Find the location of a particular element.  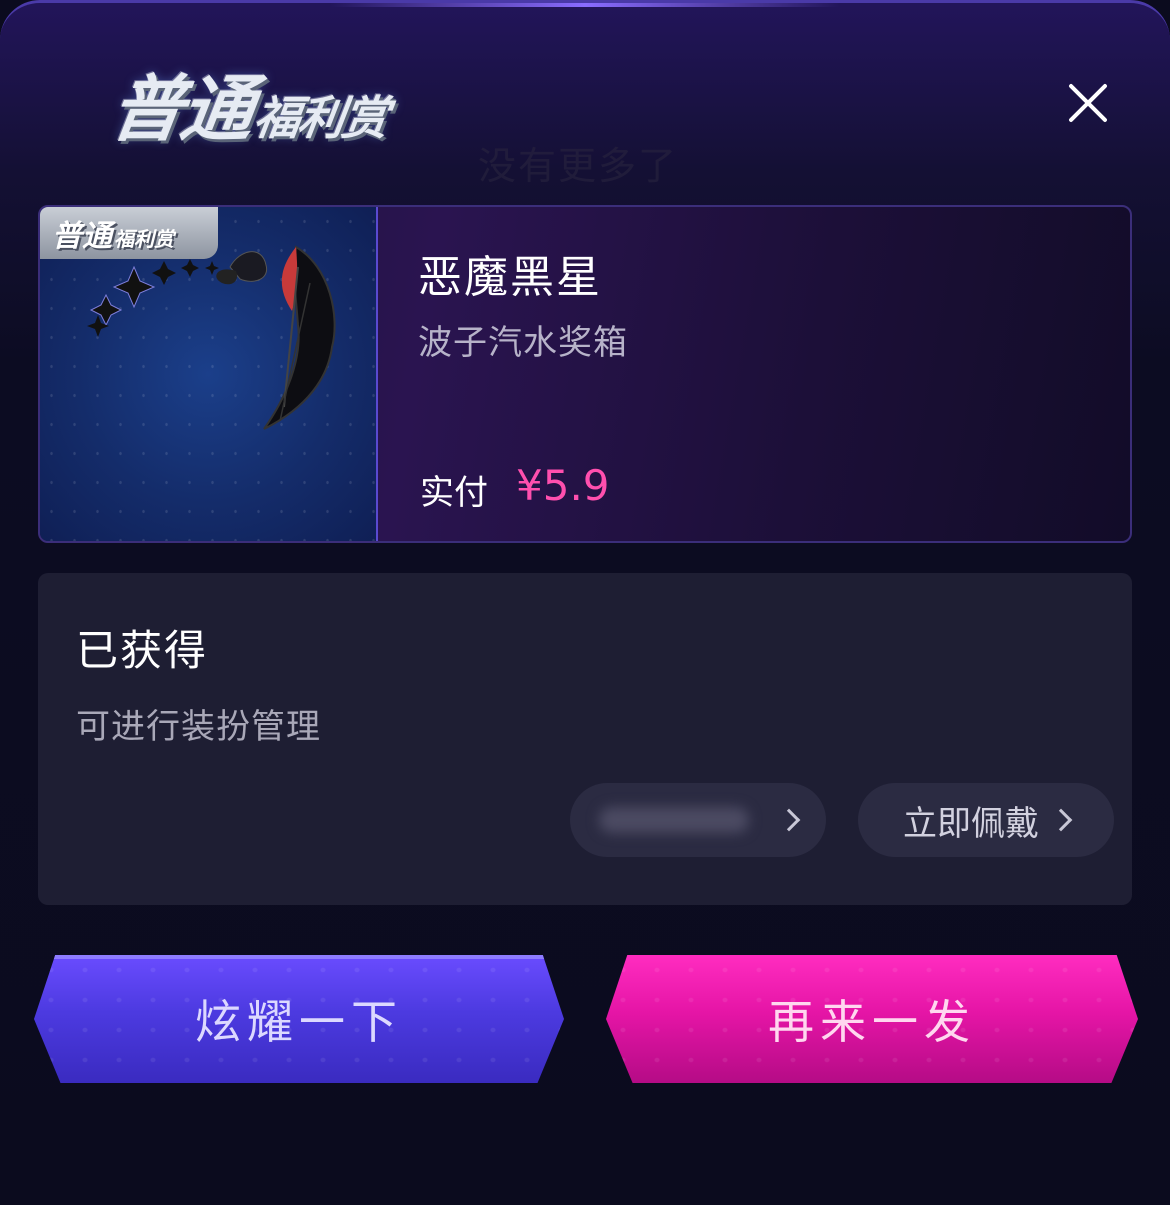

badge-main-text: 普通 is located at coordinates (82, 236).